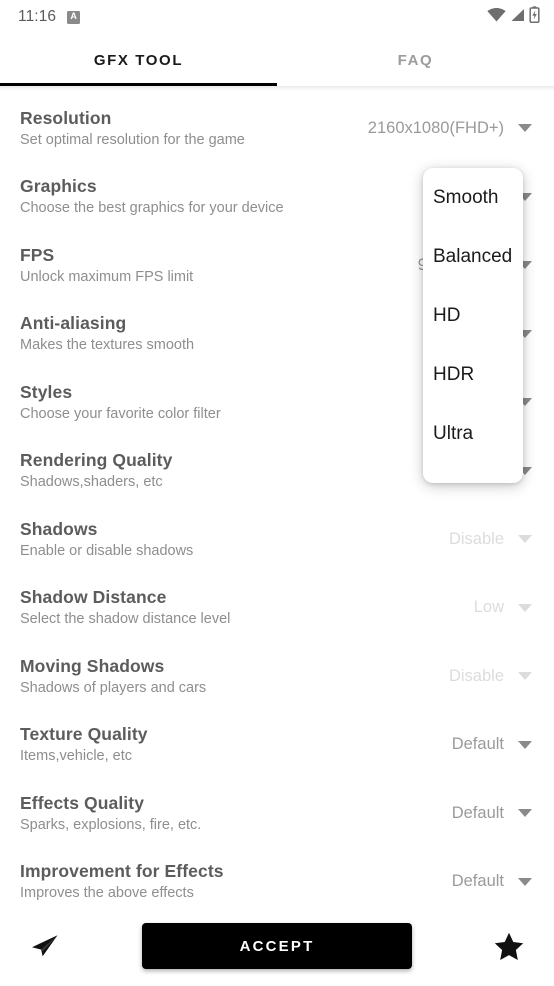 The image size is (554, 986). I want to click on dropdown-option: Smooth, so click(473, 197).